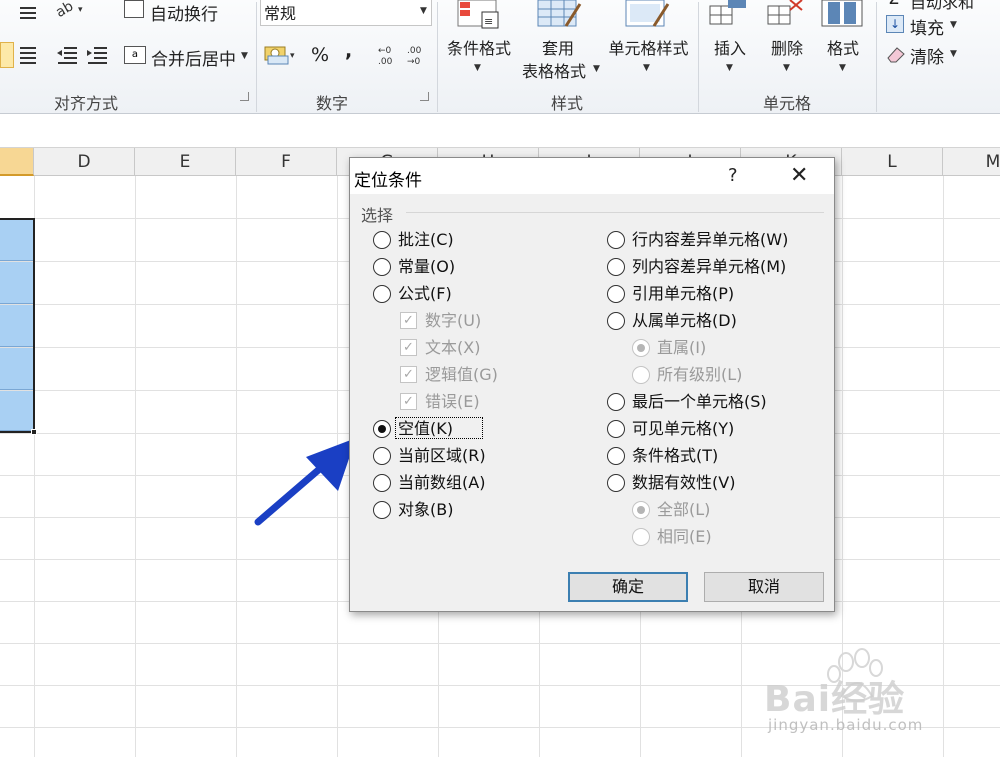  What do you see at coordinates (843, 17) in the screenshot?
I see `format-cells-icon` at bounding box center [843, 17].